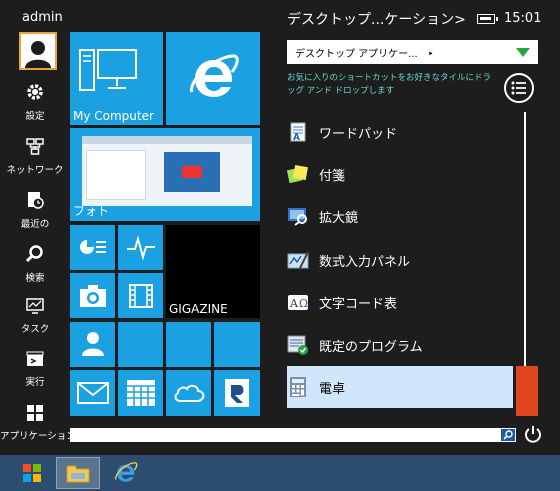  I want to click on app-label: 電卓, so click(332, 389).